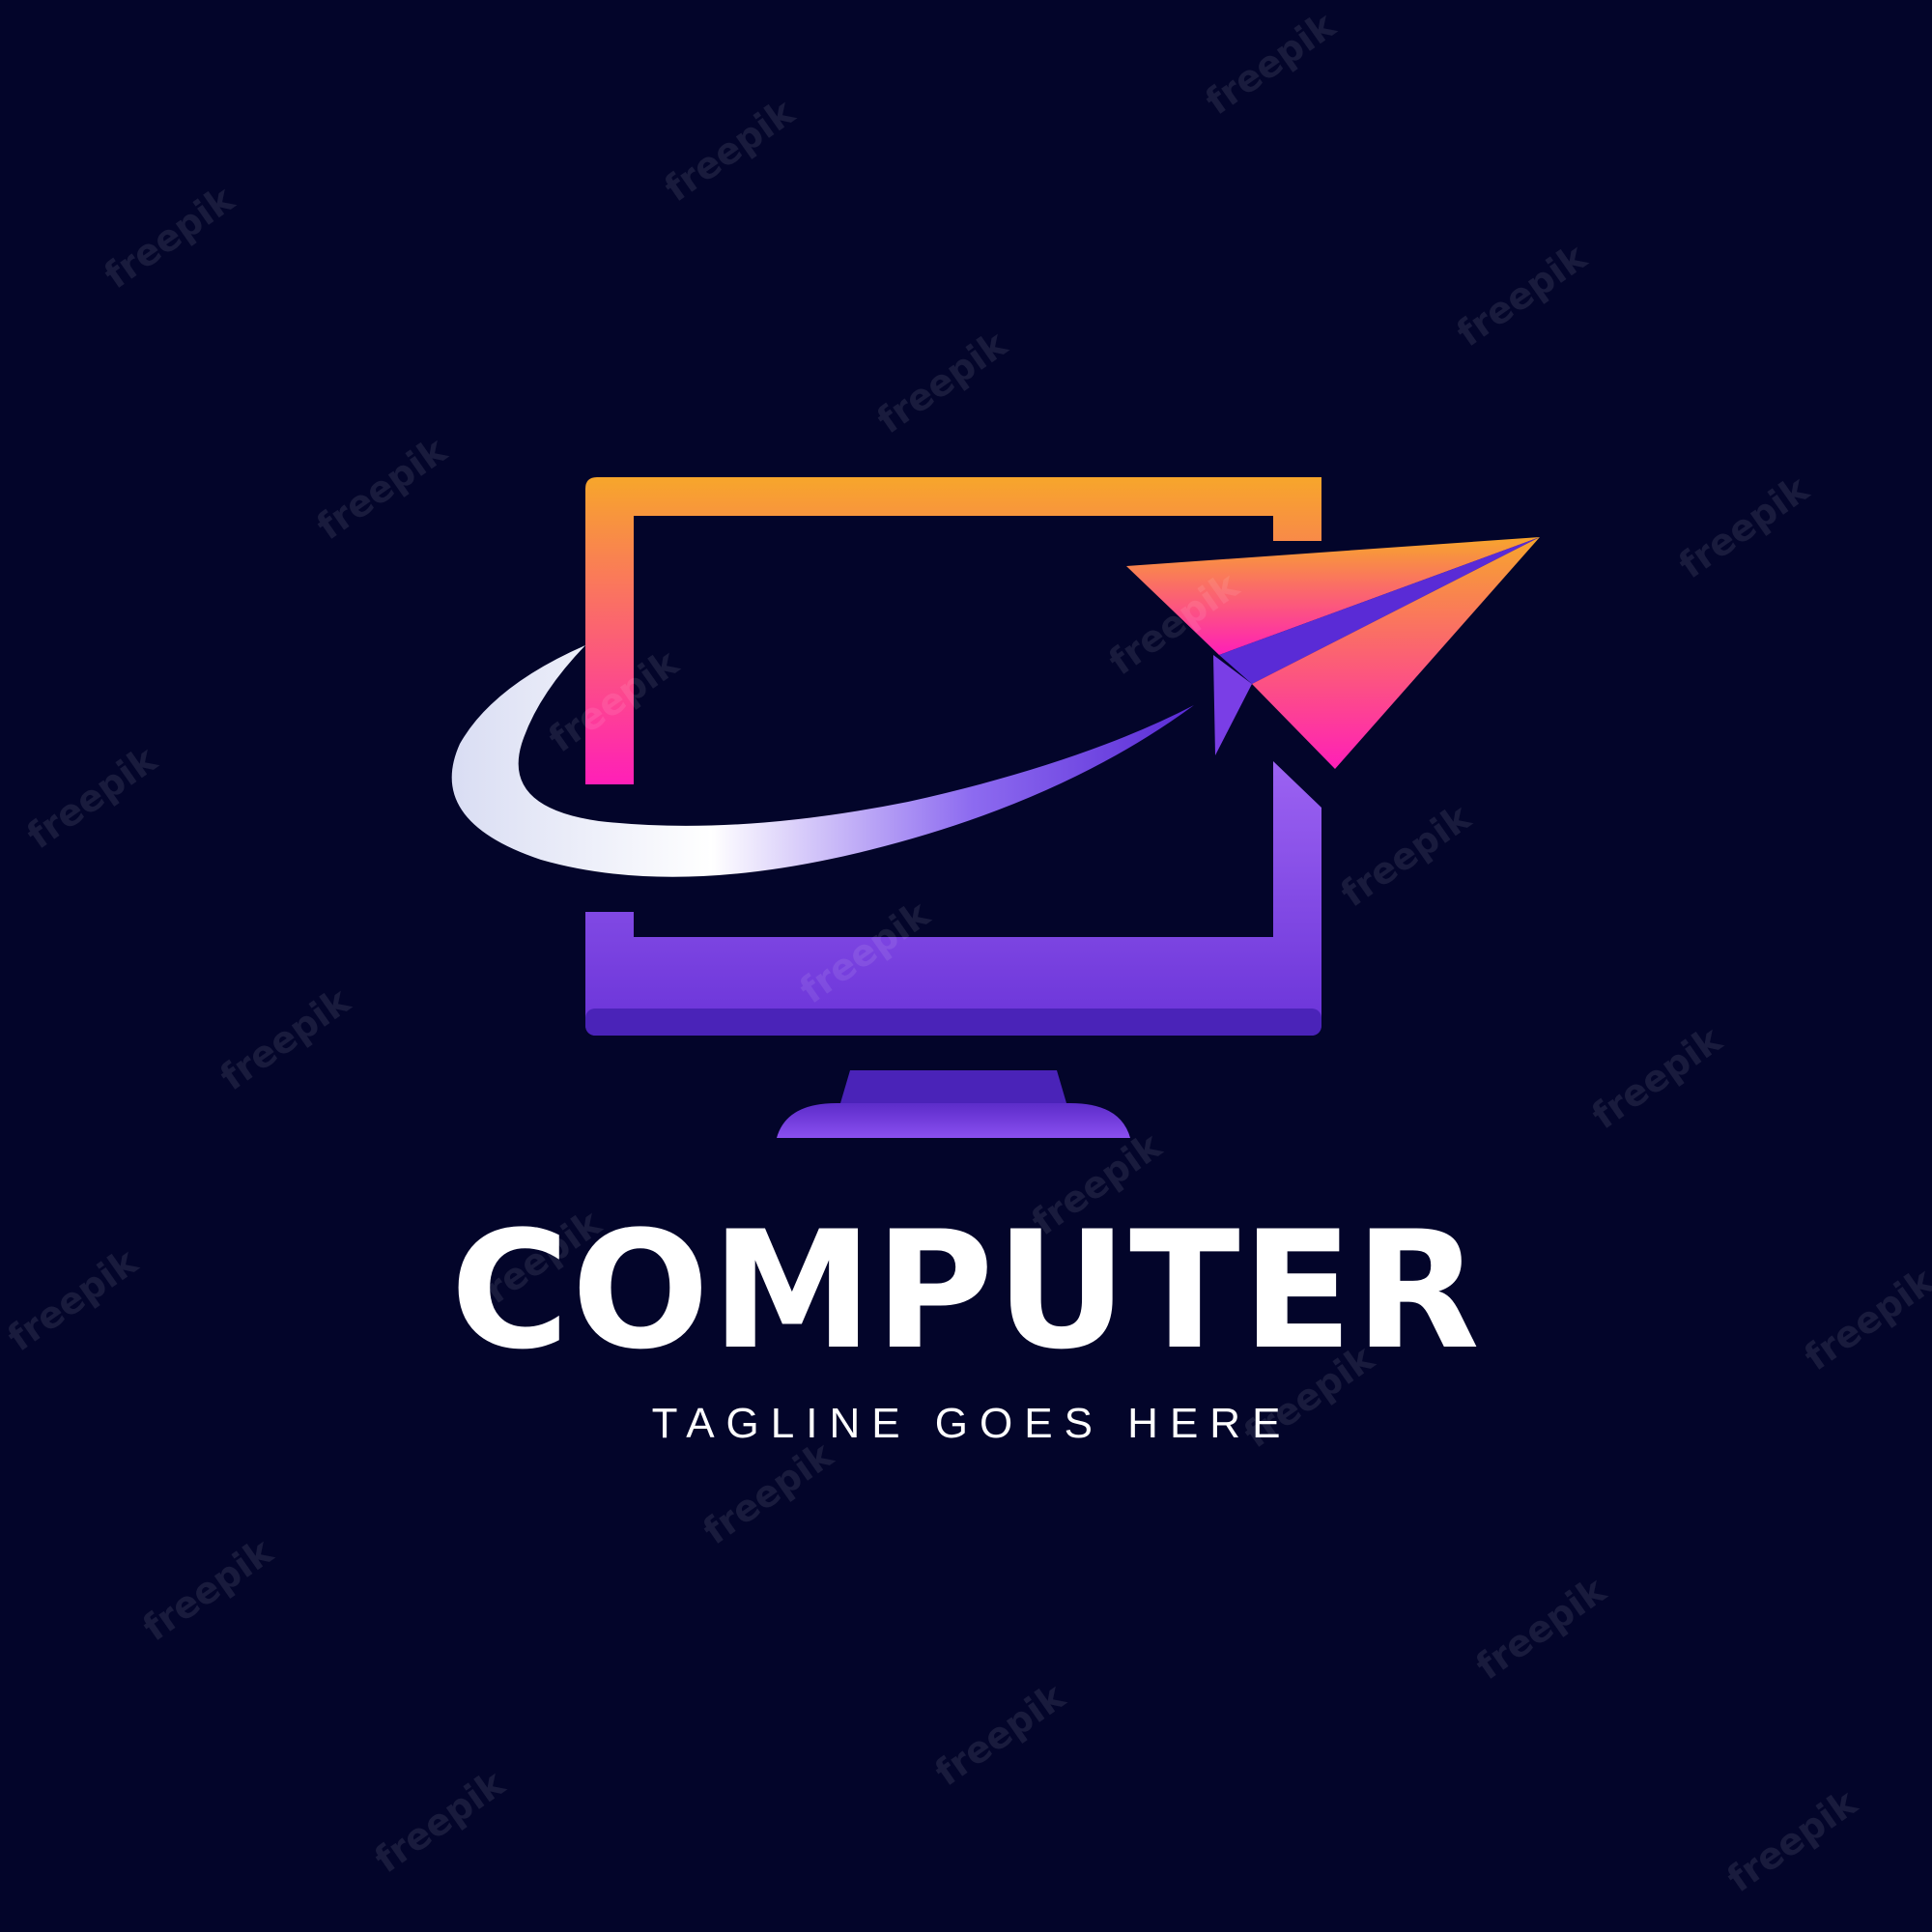  What do you see at coordinates (953, 1086) in the screenshot?
I see `monitor-stand-neck` at bounding box center [953, 1086].